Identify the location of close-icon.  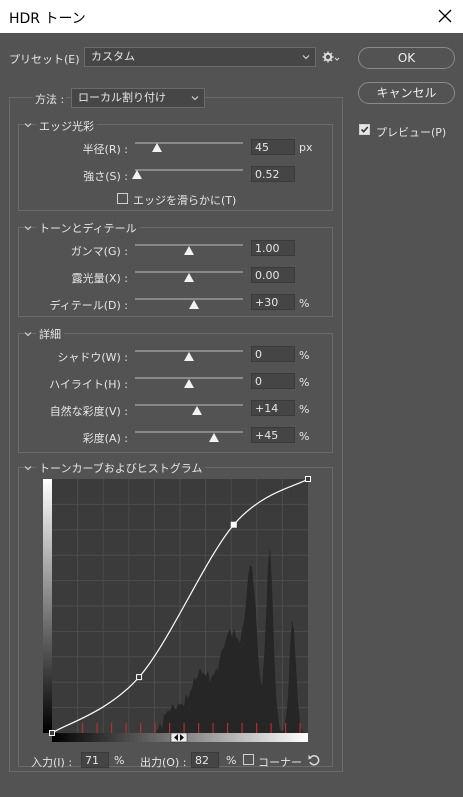
(445, 16).